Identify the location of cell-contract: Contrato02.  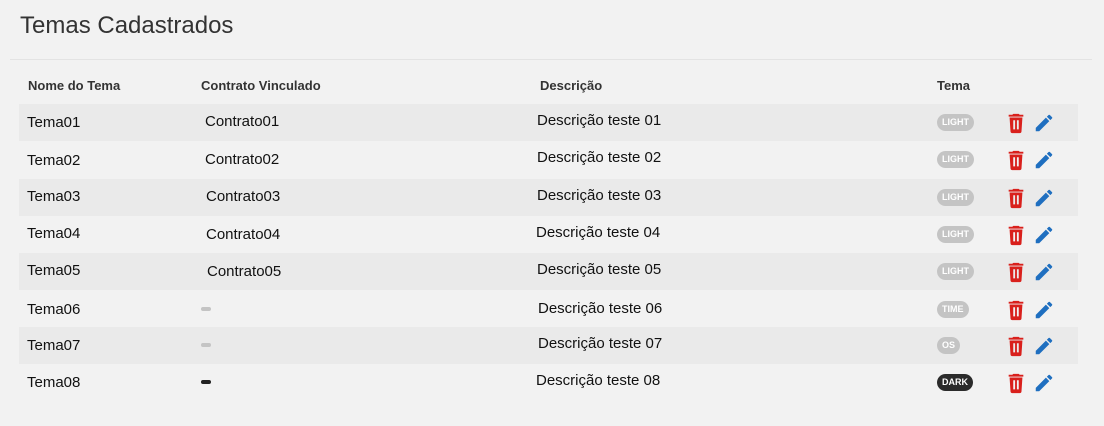
(242, 159).